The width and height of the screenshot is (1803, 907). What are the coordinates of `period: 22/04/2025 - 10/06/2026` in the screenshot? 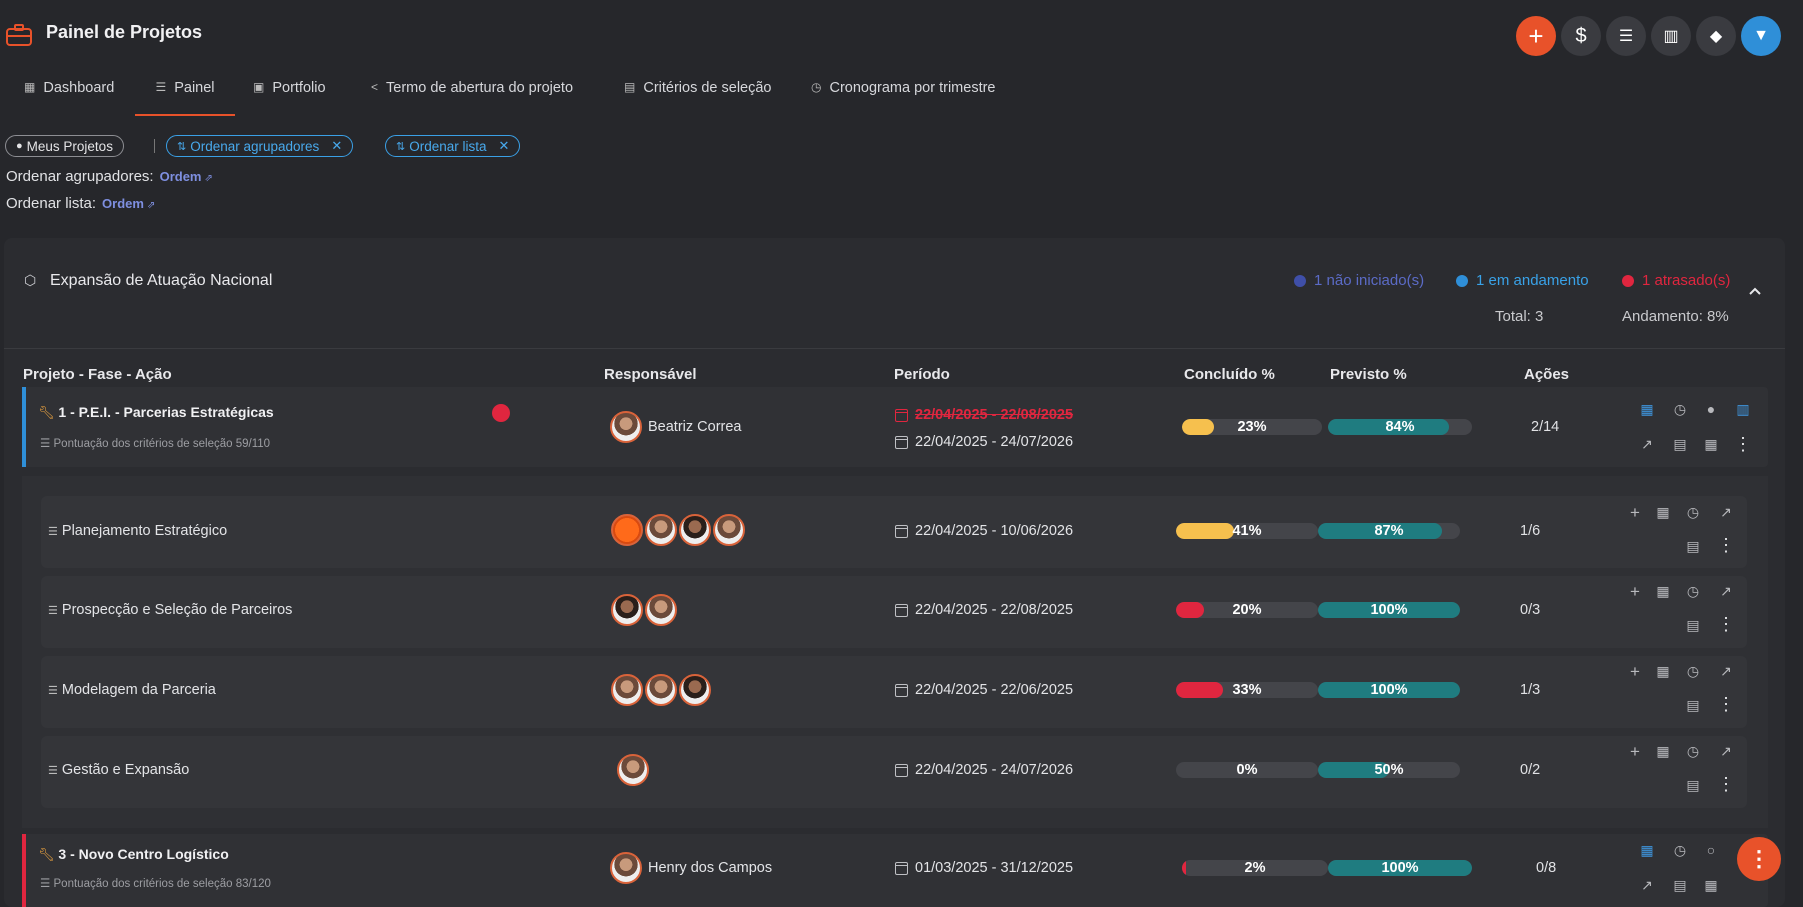 It's located at (984, 531).